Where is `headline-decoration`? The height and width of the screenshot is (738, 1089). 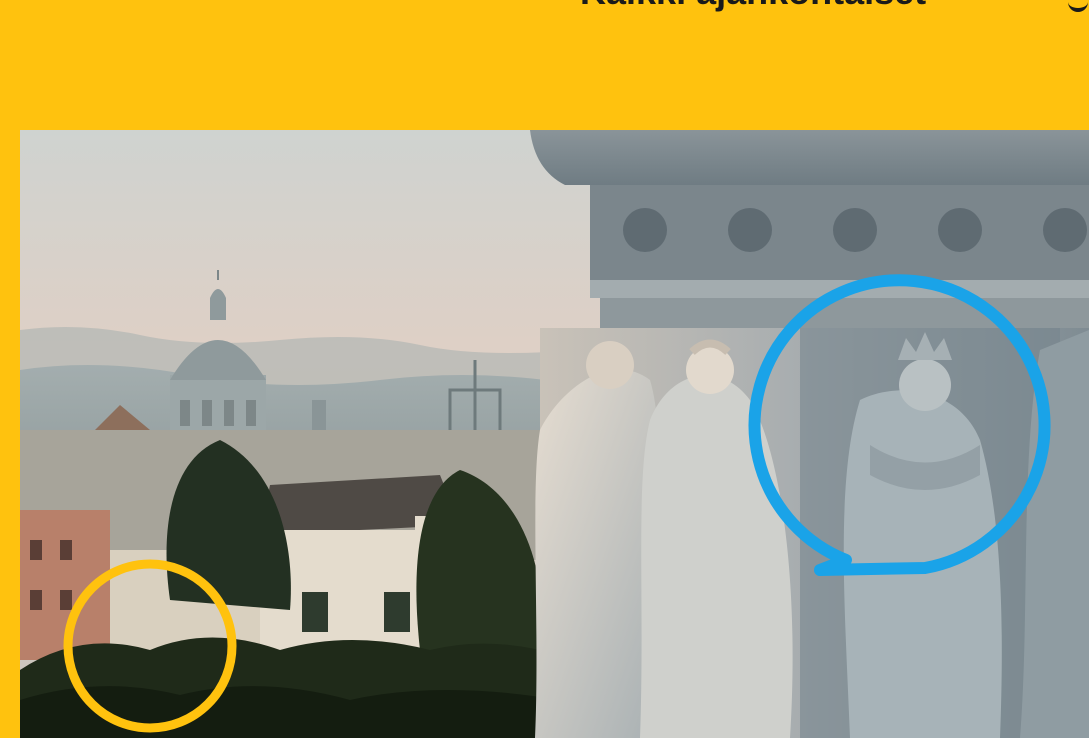 headline-decoration is located at coordinates (1078, 6).